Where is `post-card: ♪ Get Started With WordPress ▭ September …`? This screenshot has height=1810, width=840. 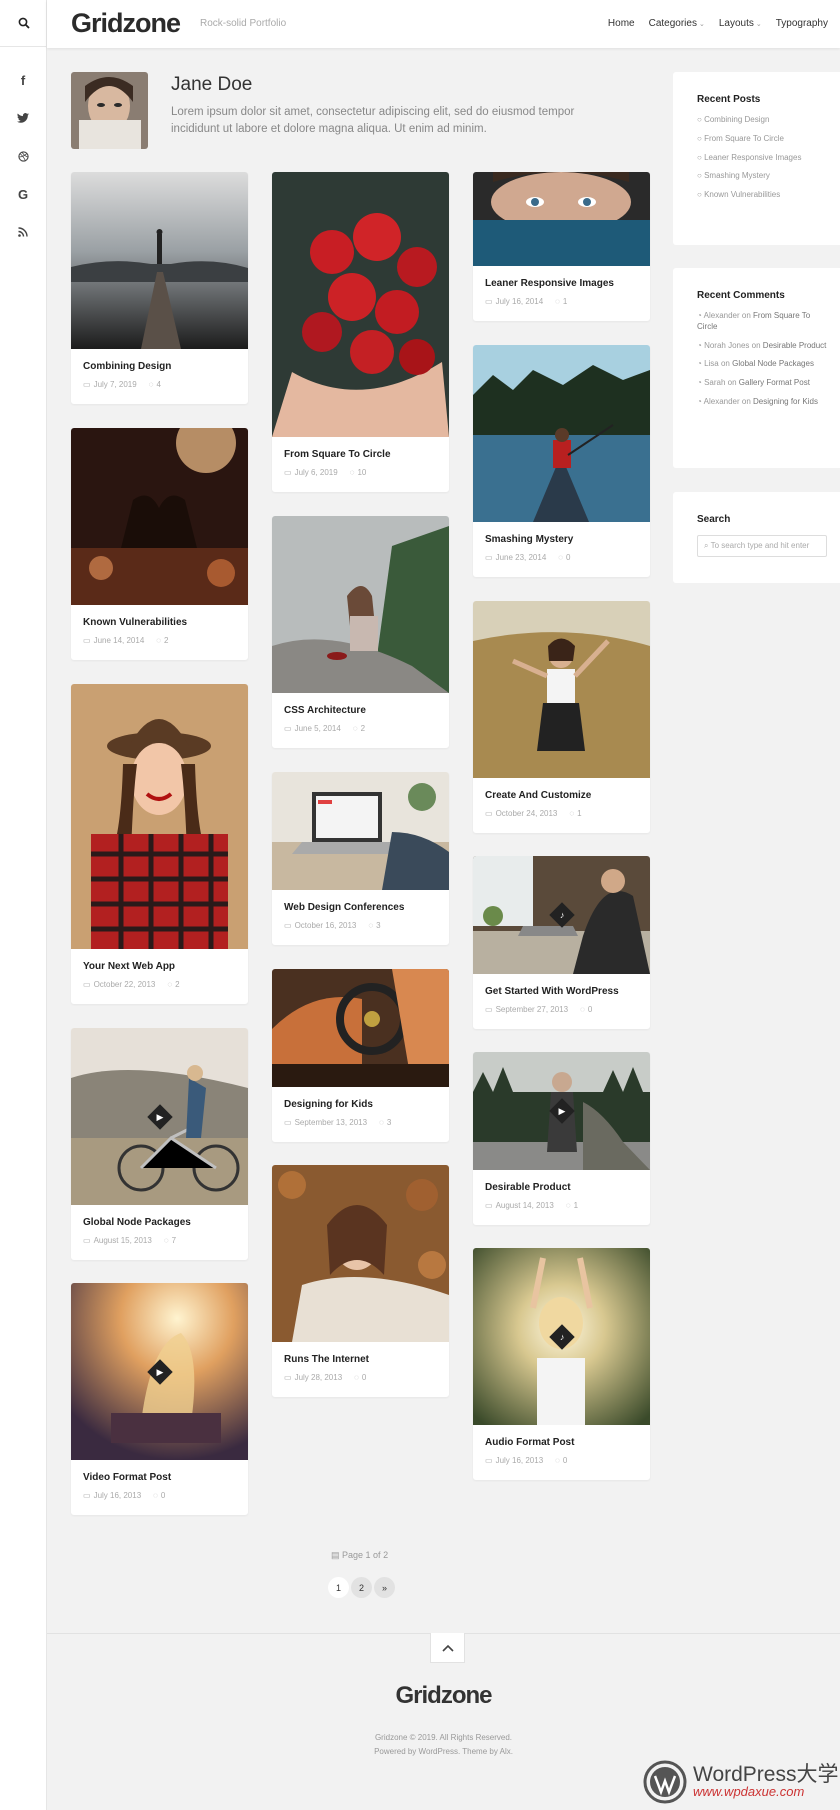
post-card: ♪ Get Started With WordPress ▭ September … is located at coordinates (561, 942).